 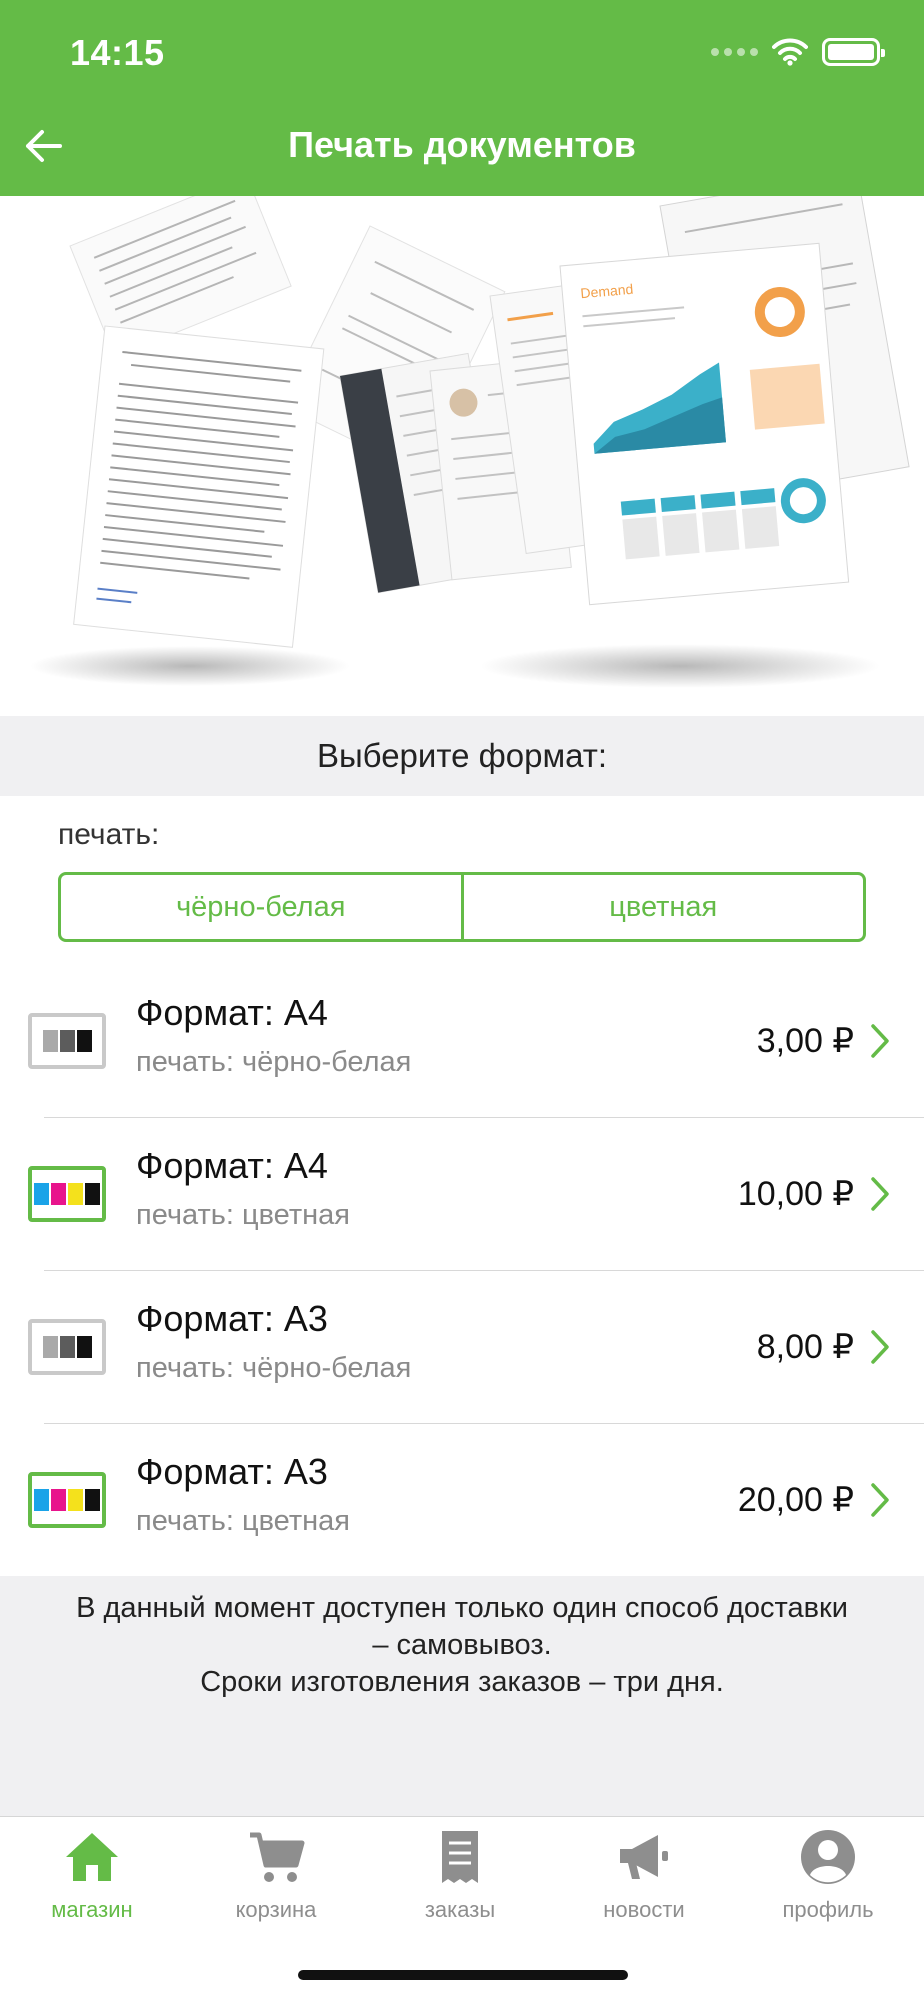 What do you see at coordinates (462, 1499) in the screenshot?
I see `format-row: Формат: А3 печать: цветная 20,00 ₽` at bounding box center [462, 1499].